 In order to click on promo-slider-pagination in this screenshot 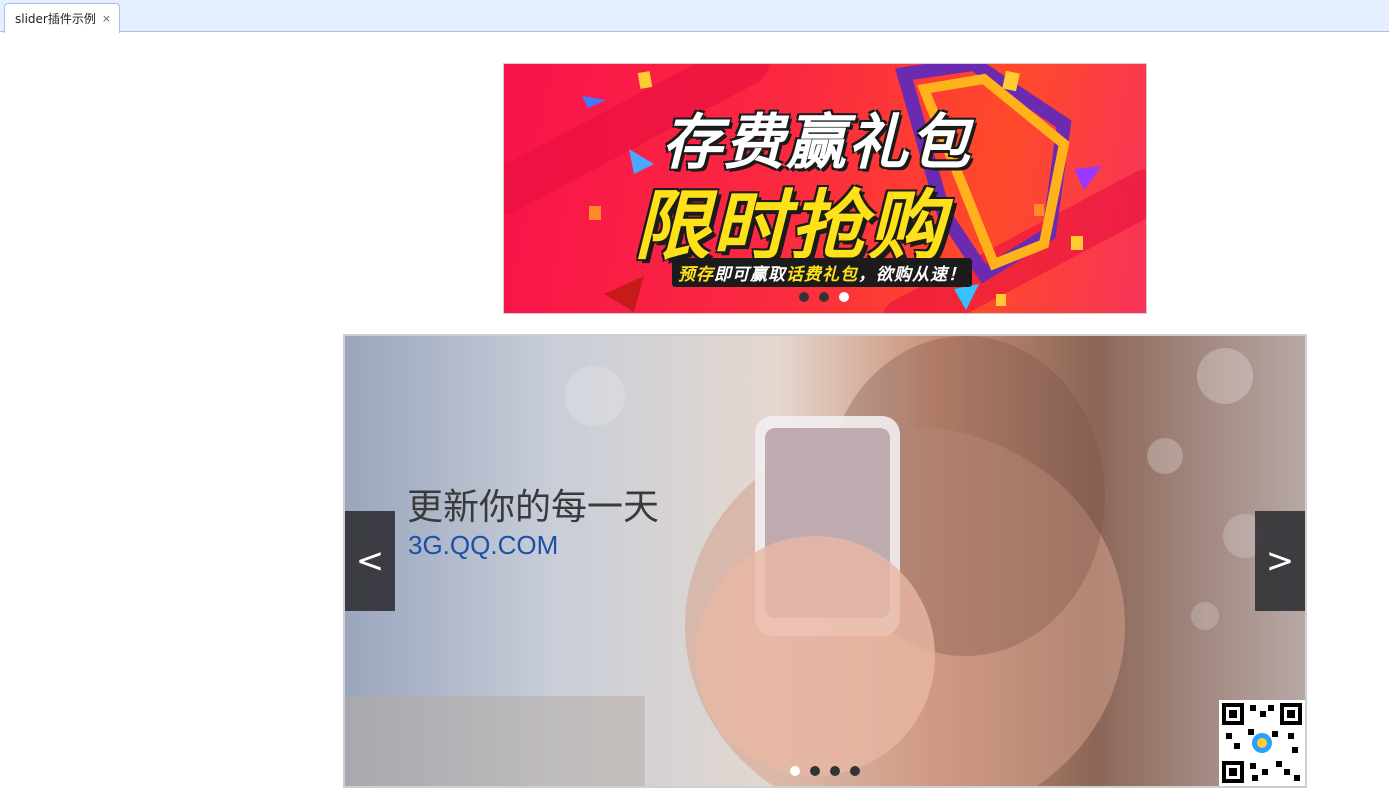, I will do `click(824, 297)`.